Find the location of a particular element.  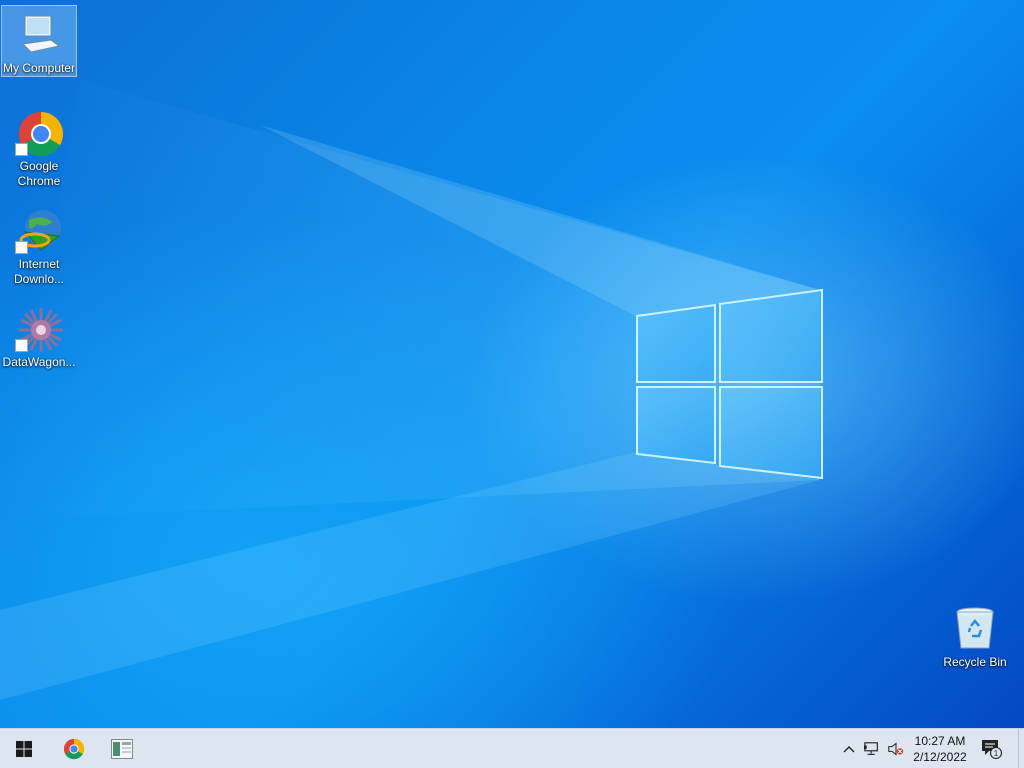

desktop-icon-google-chrome: Google Chrome is located at coordinates (39, 146).